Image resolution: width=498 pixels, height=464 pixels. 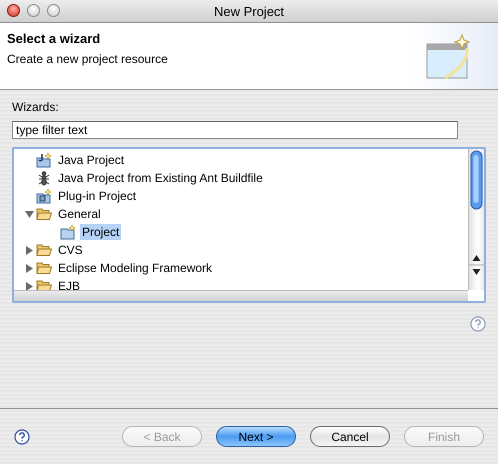 I want to click on tree-item: Java Project, so click(x=91, y=160).